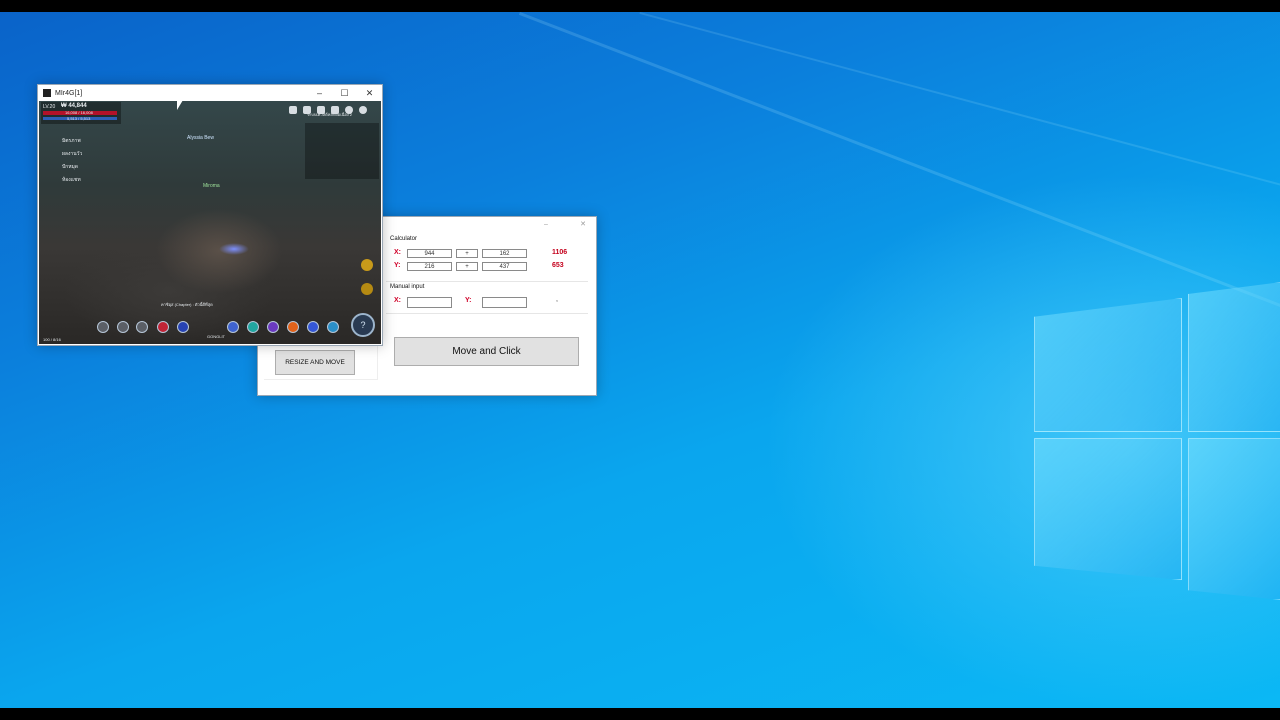 The width and height of the screenshot is (1280, 720). What do you see at coordinates (640, 6) in the screenshot?
I see `top-letterbox` at bounding box center [640, 6].